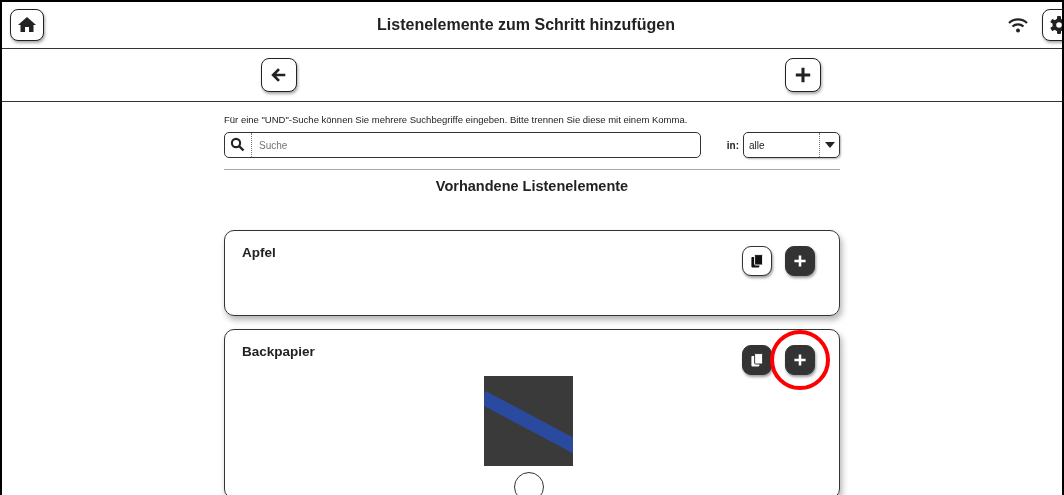 Image resolution: width=1064 pixels, height=495 pixels. Describe the element at coordinates (278, 351) in the screenshot. I see `item-name: Backpapier` at that location.